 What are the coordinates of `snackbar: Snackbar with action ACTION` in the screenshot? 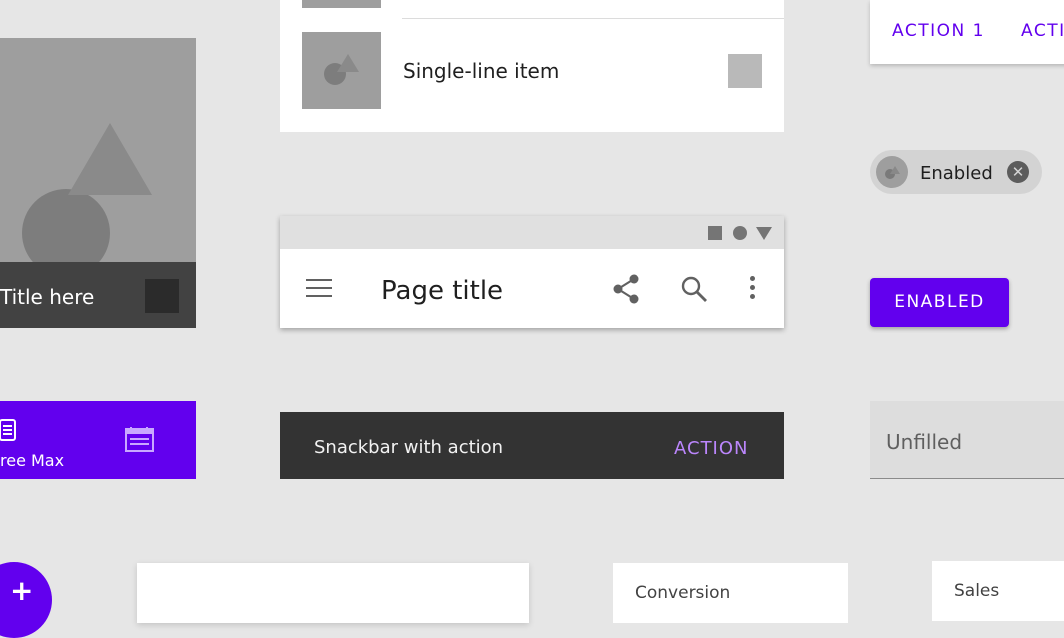 It's located at (532, 445).